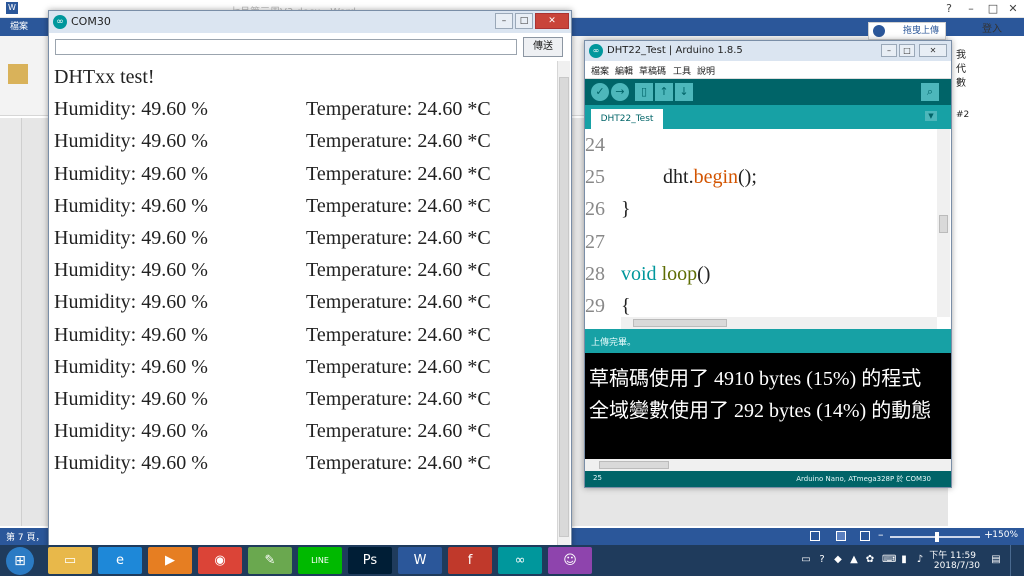  I want to click on arduino-footer: 25 Arduino Nano, ATmega328P 於 COM30, so click(768, 479).